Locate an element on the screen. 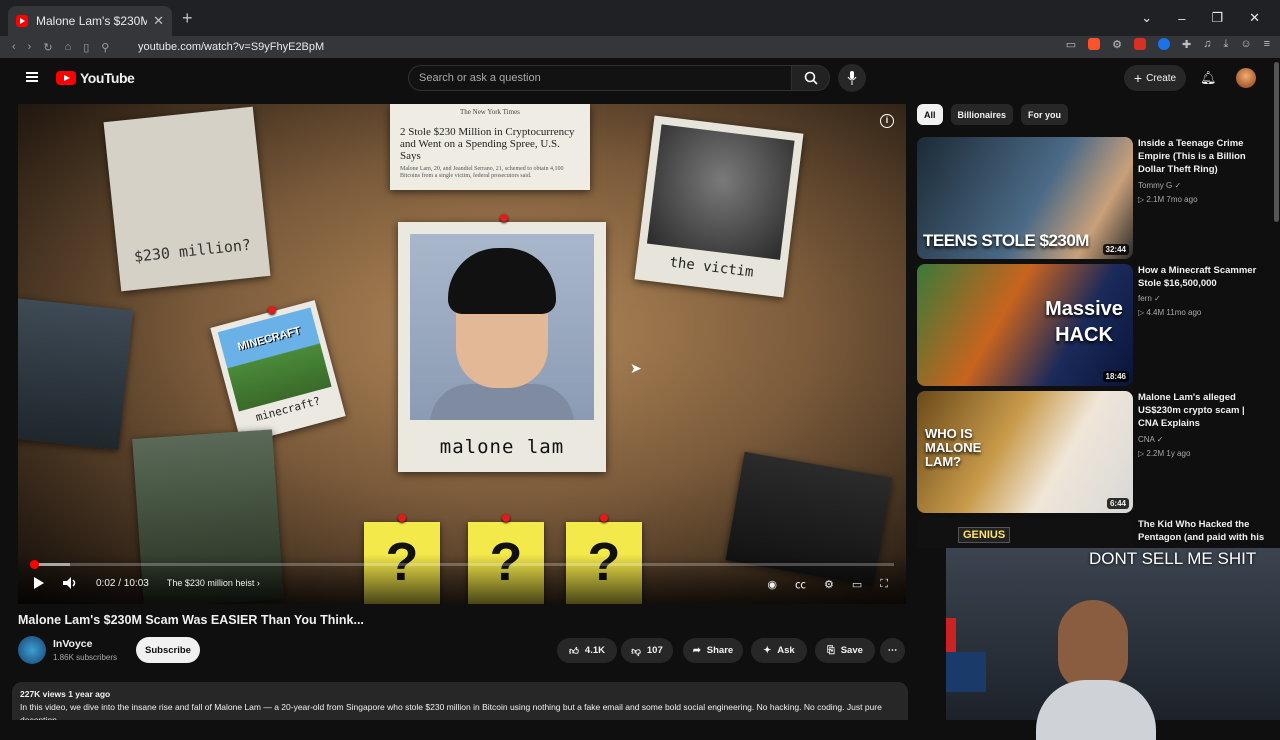 This screenshot has height=740, width=1280. rec-channel-1: Tommy G ✓ is located at coordinates (1159, 185).